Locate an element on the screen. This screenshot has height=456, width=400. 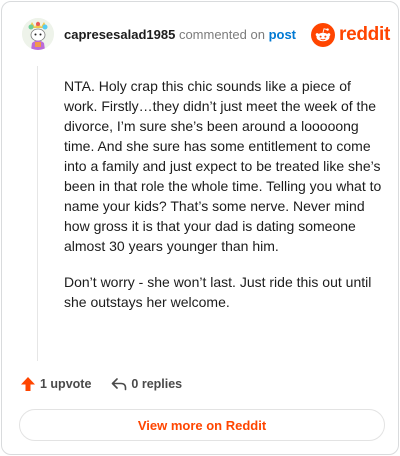
username-link: capresesalad1985 is located at coordinates (119, 34).